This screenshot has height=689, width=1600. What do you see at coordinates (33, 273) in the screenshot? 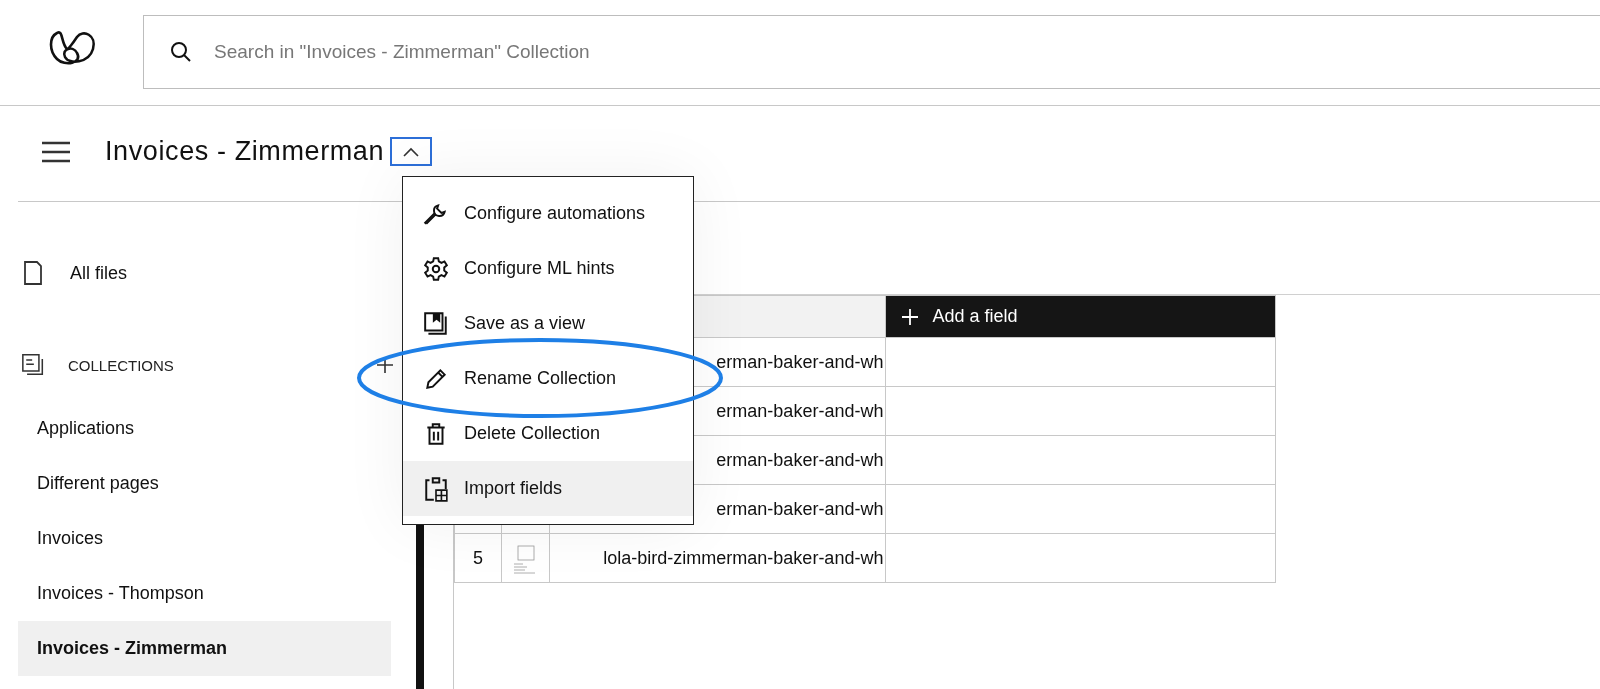
I see `file-icon` at bounding box center [33, 273].